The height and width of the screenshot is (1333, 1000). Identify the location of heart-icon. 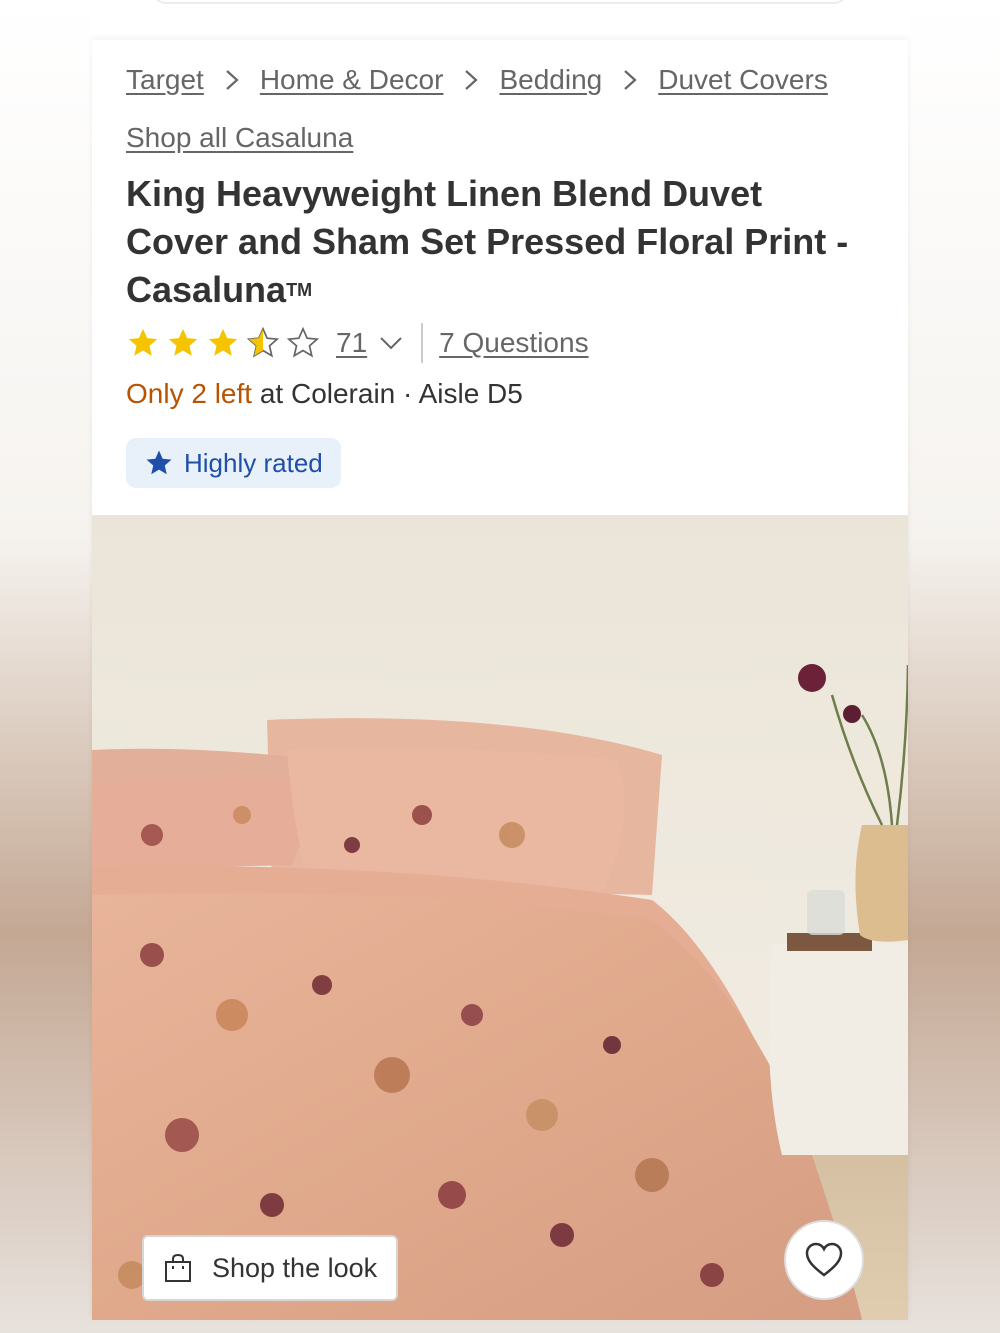
(824, 1259).